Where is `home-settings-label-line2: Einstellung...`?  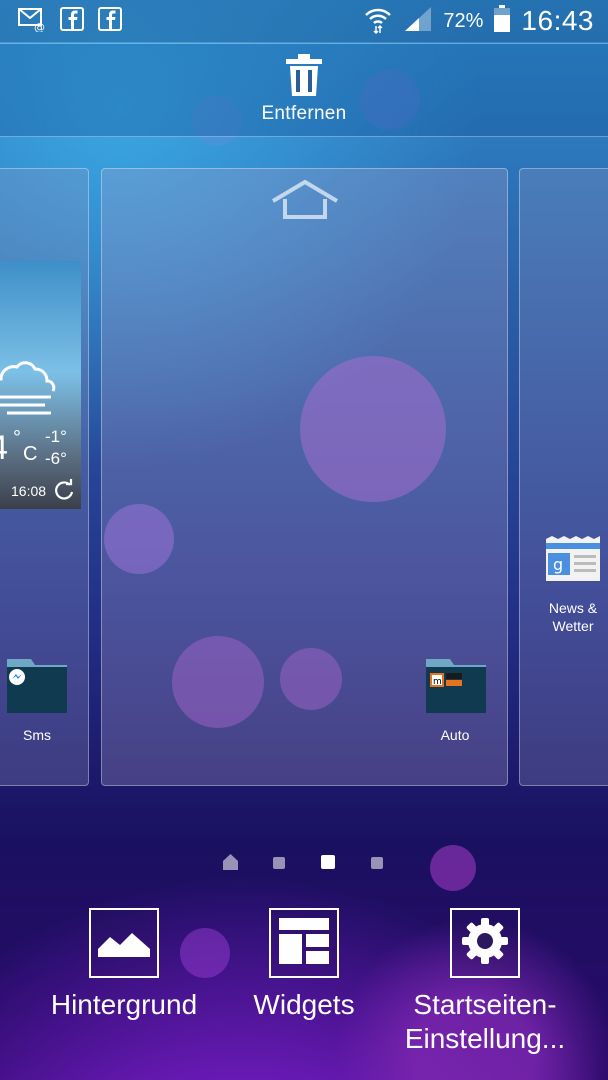 home-settings-label-line2: Einstellung... is located at coordinates (485, 1038).